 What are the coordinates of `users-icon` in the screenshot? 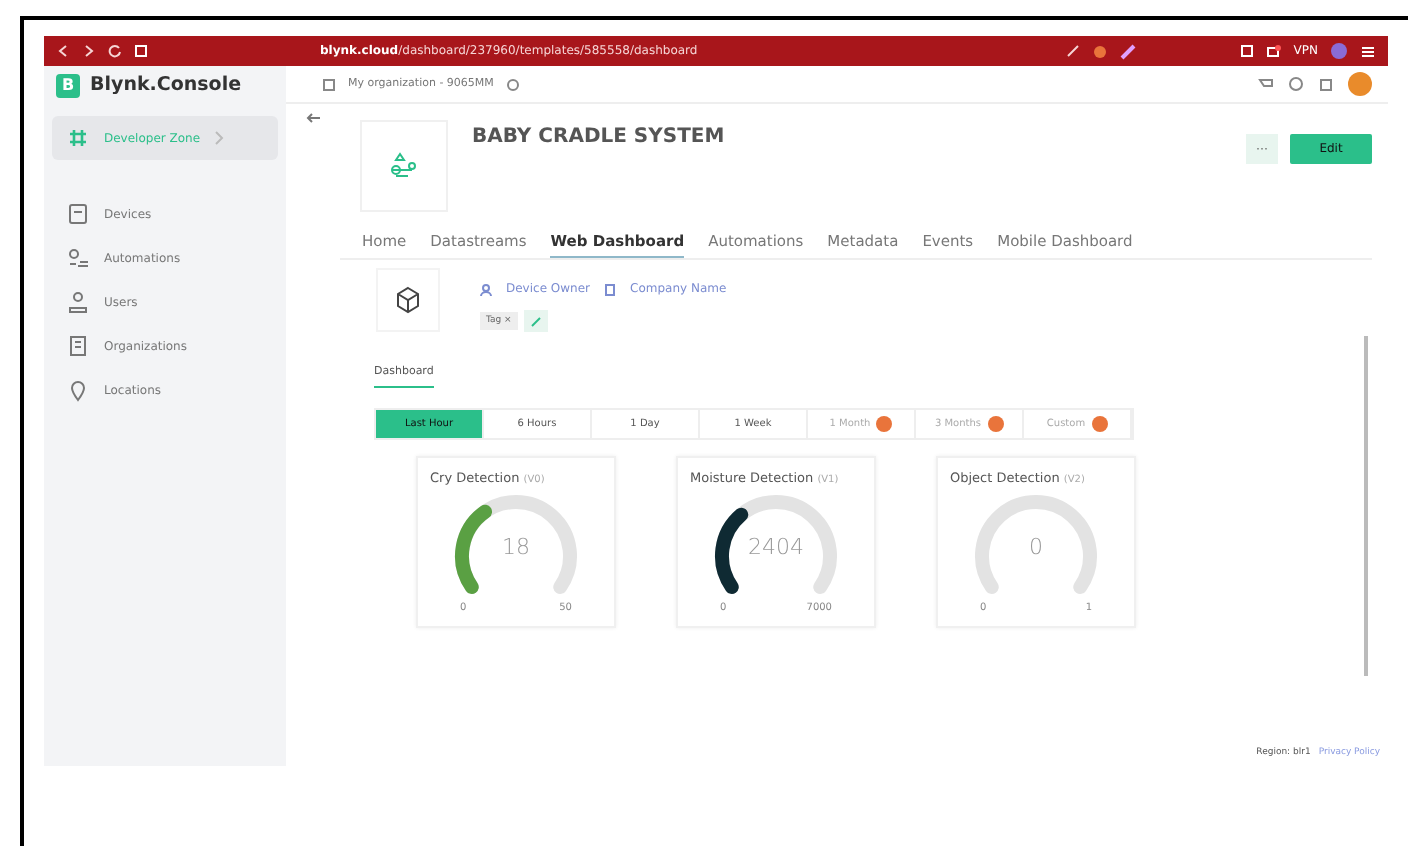 It's located at (78, 302).